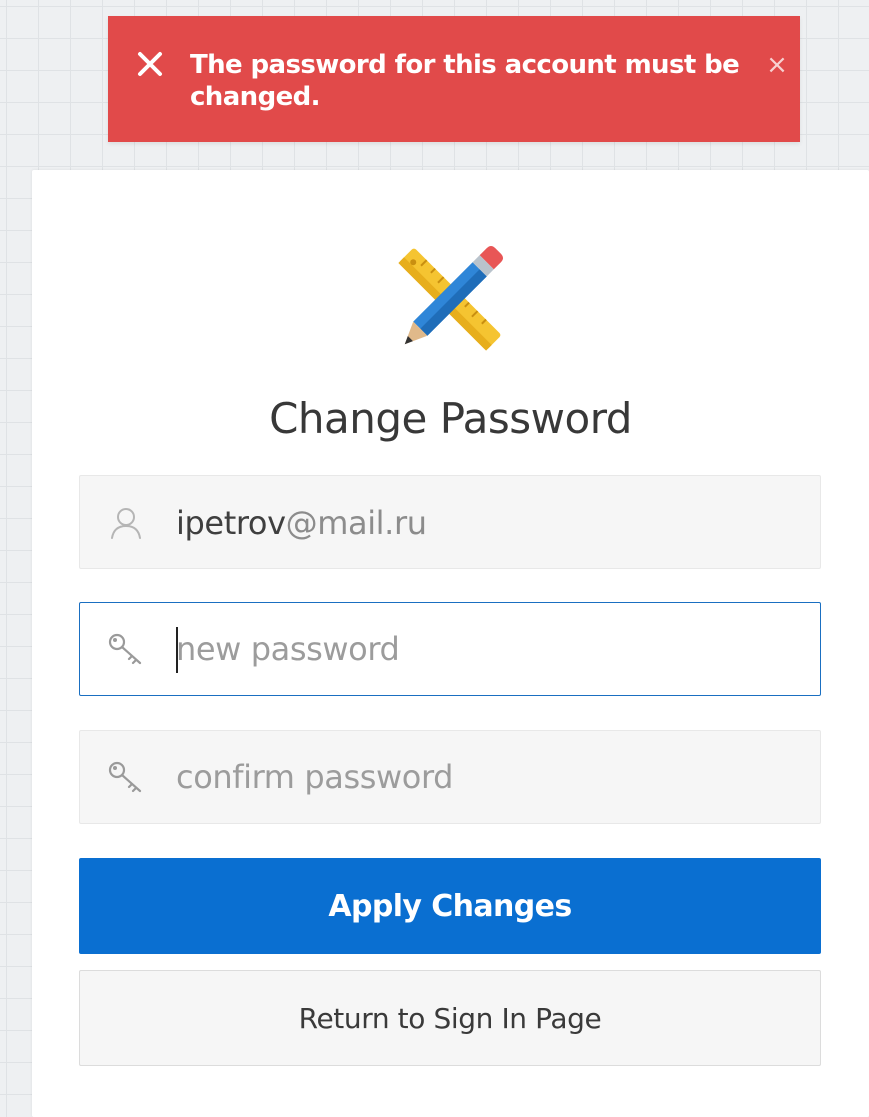  Describe the element at coordinates (356, 523) in the screenshot. I see `username-domain: @mail.ru` at that location.